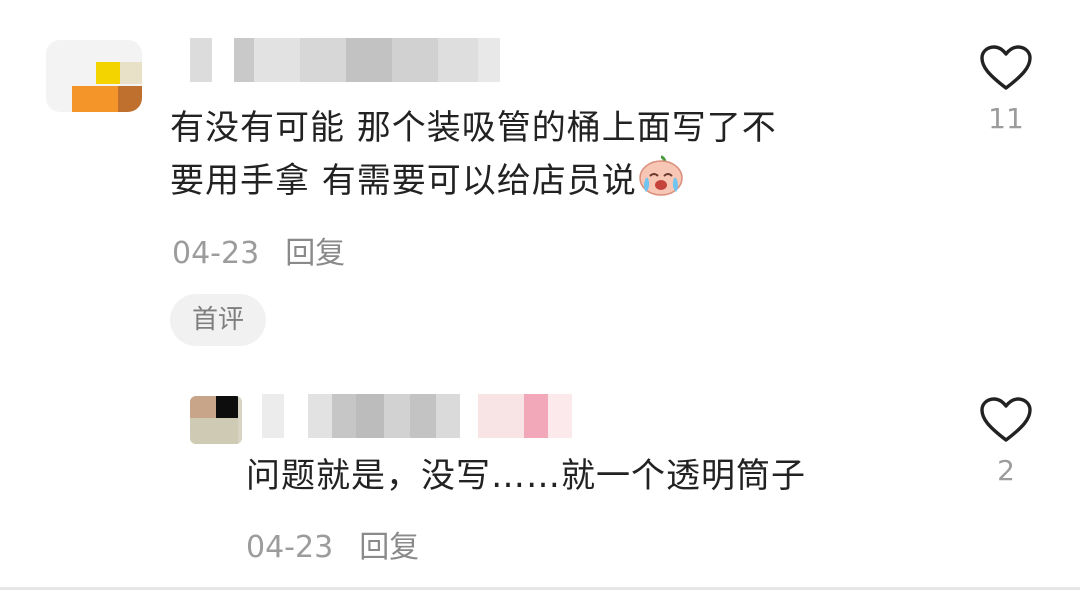  I want to click on reply-text: 问题就是，没写……就一个透明筒子, so click(526, 476).